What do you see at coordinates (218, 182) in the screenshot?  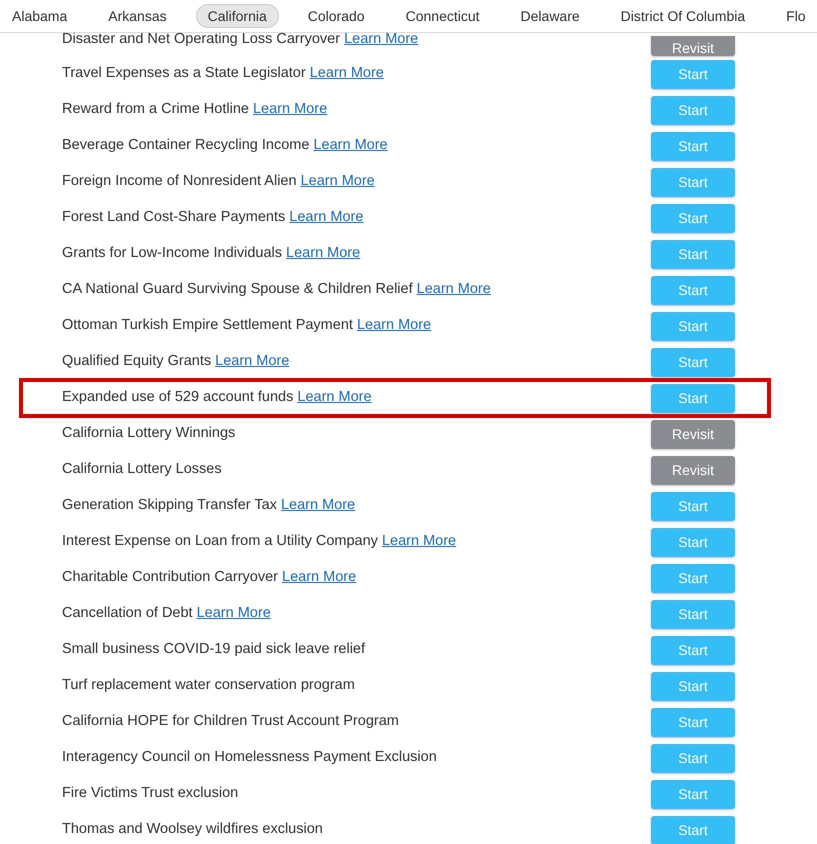 I see `item-title: Foreign Income of Nonresident Alien Learn More` at bounding box center [218, 182].